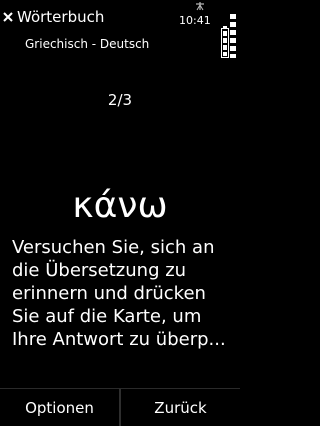  Describe the element at coordinates (8, 17) in the screenshot. I see `close-icon` at that location.